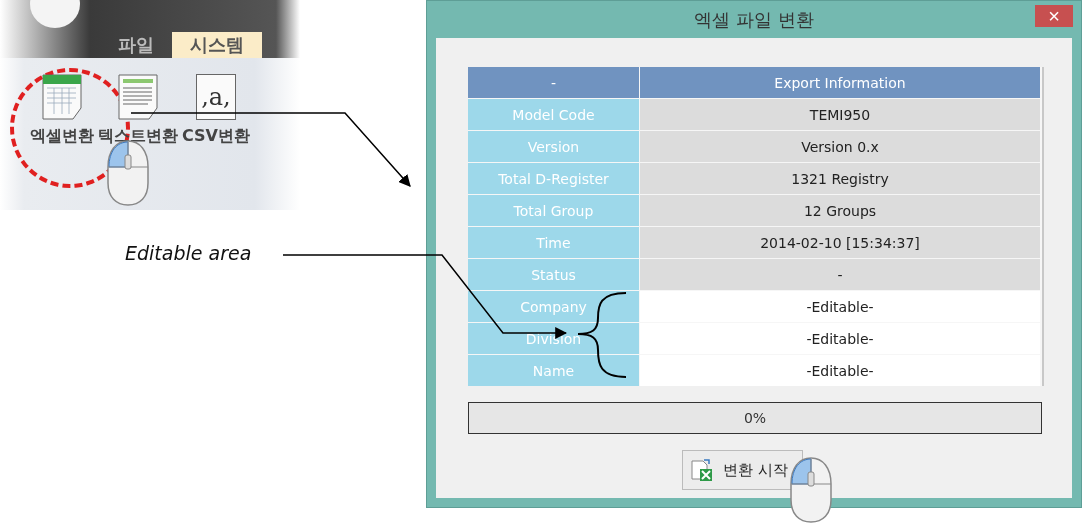 This screenshot has height=524, width=1086. I want to click on spreadsheet-icon, so click(62, 97).